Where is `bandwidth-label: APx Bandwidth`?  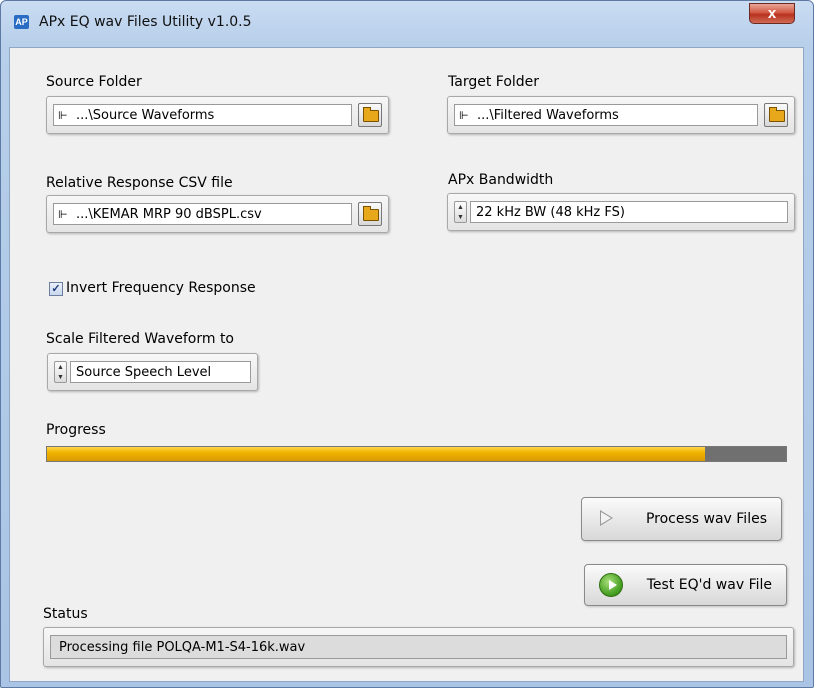 bandwidth-label: APx Bandwidth is located at coordinates (501, 180).